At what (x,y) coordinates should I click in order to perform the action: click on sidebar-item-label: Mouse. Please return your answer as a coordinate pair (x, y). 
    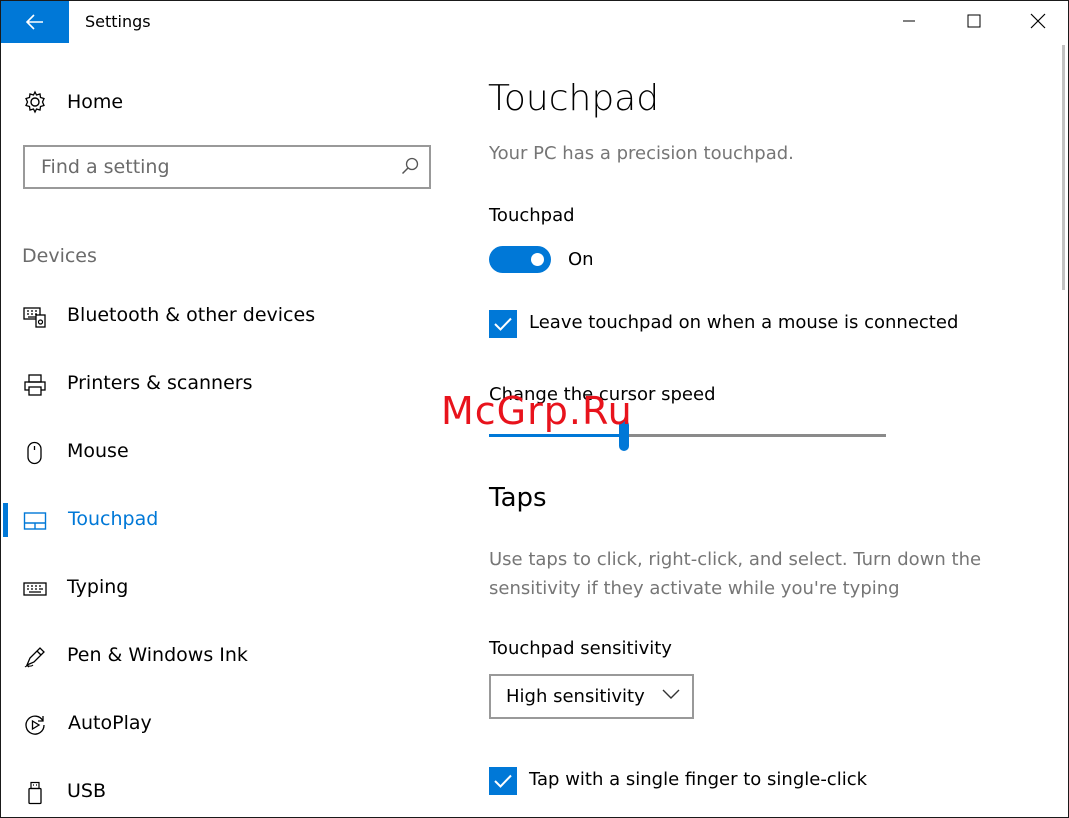
    Looking at the image, I should click on (98, 451).